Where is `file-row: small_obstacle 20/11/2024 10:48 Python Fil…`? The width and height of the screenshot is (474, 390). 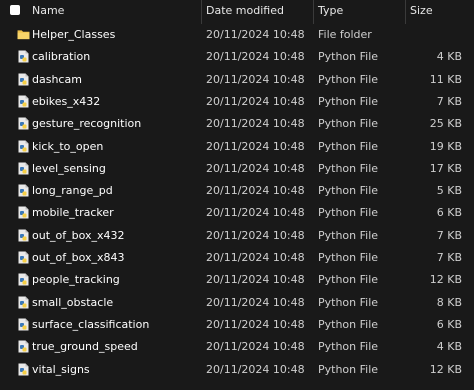
file-row: small_obstacle 20/11/2024 10:48 Python Fil… is located at coordinates (237, 303).